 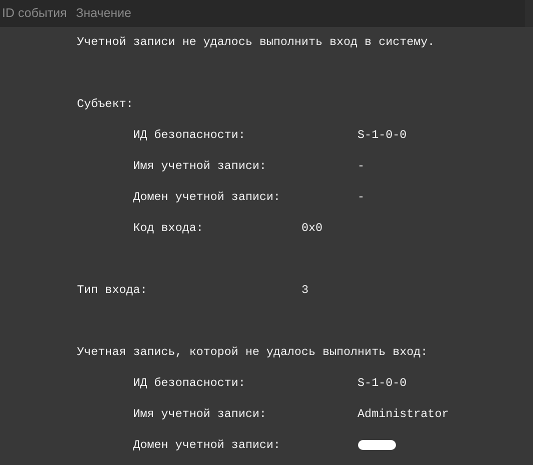 I want to click on field-label: Тип входа:, so click(x=112, y=290).